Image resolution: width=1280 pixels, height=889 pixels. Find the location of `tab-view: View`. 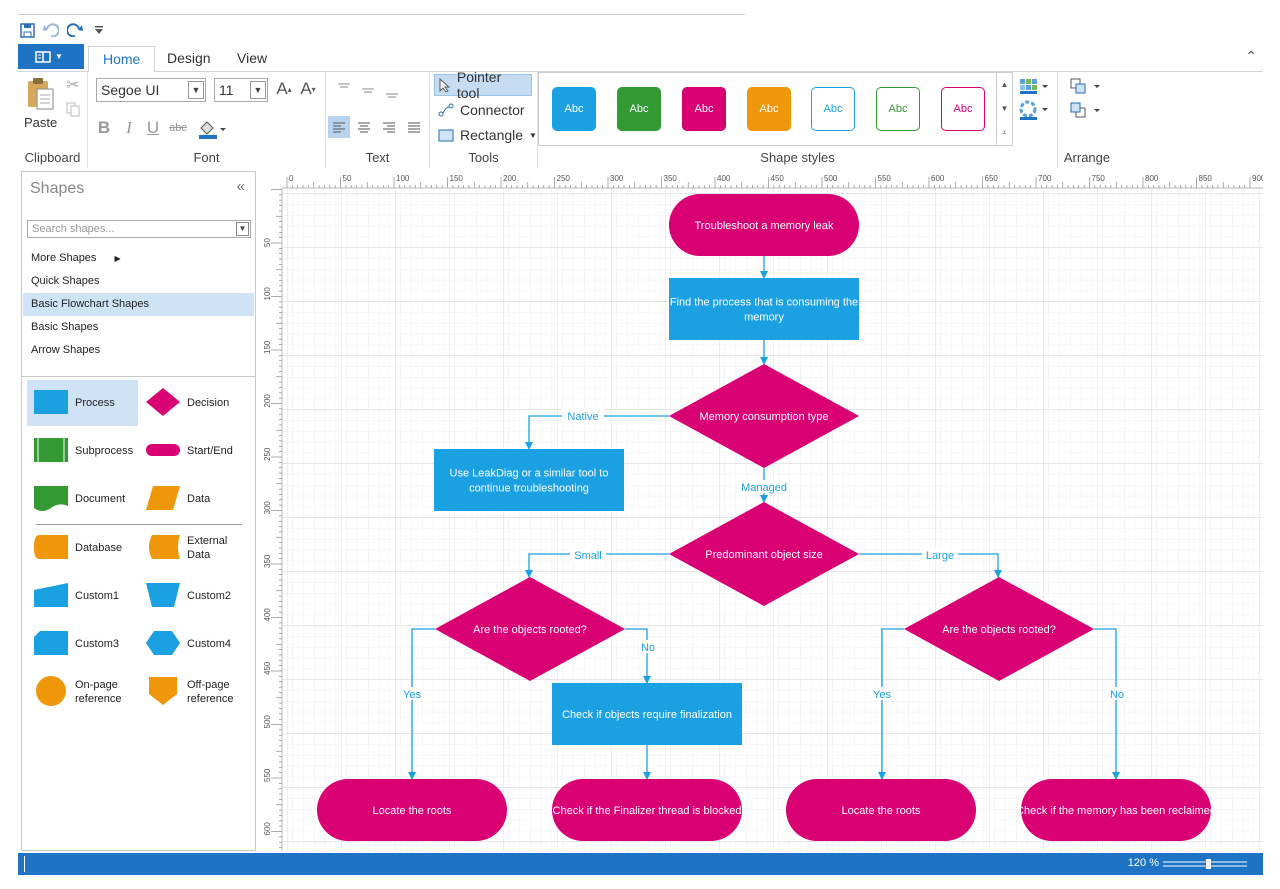

tab-view: View is located at coordinates (252, 59).